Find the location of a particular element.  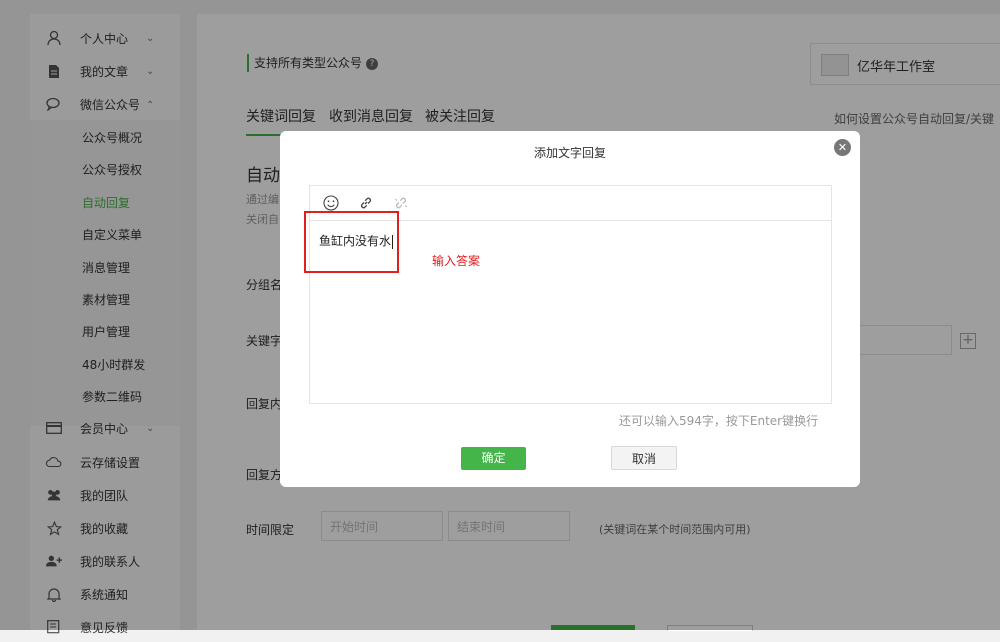

unlink-icon is located at coordinates (401, 203).